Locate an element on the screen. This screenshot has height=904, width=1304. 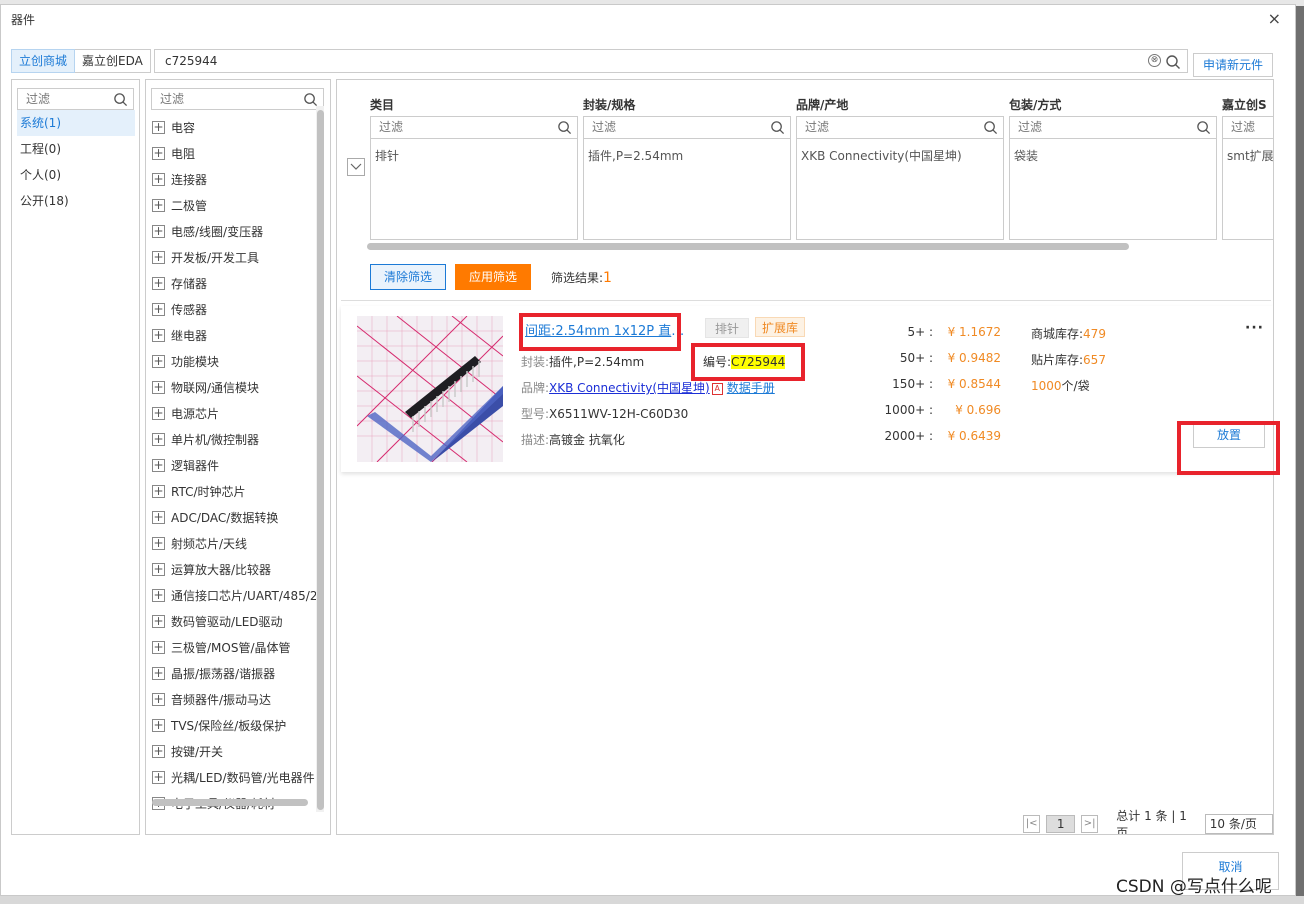
category-item: + 功能模块 is located at coordinates (237, 361).